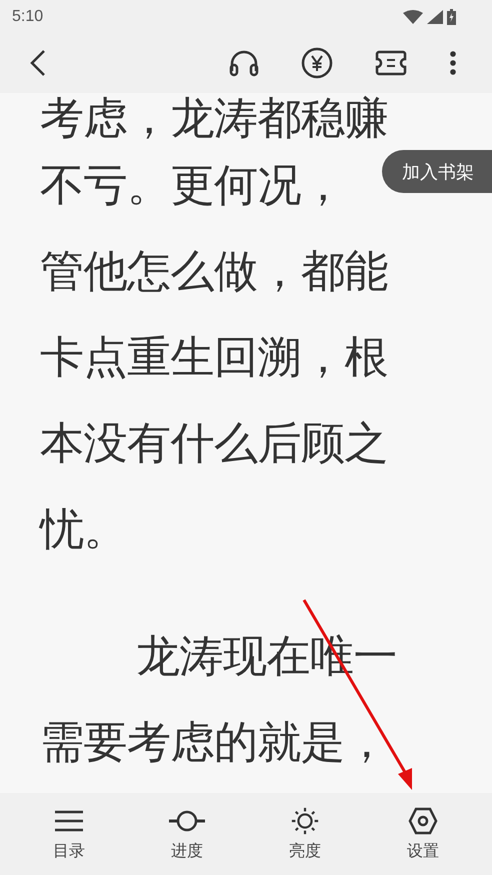  Describe the element at coordinates (214, 358) in the screenshot. I see `text-line: 卡点重生回溯，根` at that location.